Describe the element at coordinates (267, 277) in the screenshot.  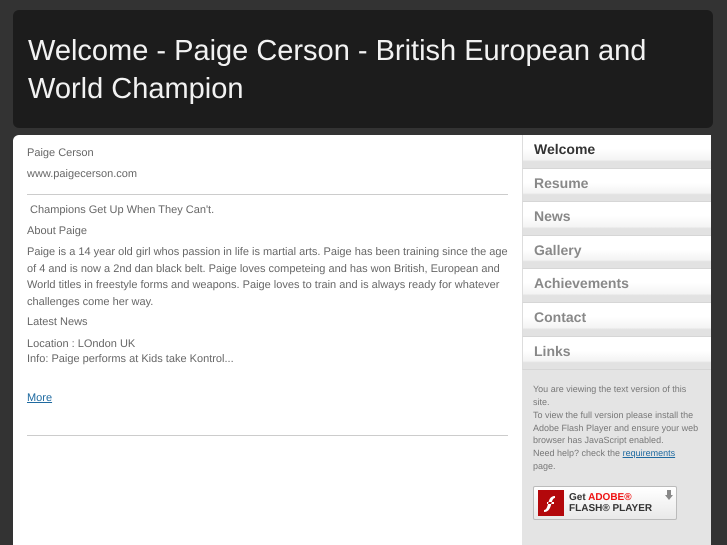
I see `about-paragraph: Paige is a 14 year old girl whos passion in life is martial arts. Paige has been training since the age of 4 and is now a 2nd dan black belt. Paige loves competeing and has won British, European and World titles in freestyle forms and weapons. Paige loves to train and is always ready for whatever challenges come her way.` at that location.